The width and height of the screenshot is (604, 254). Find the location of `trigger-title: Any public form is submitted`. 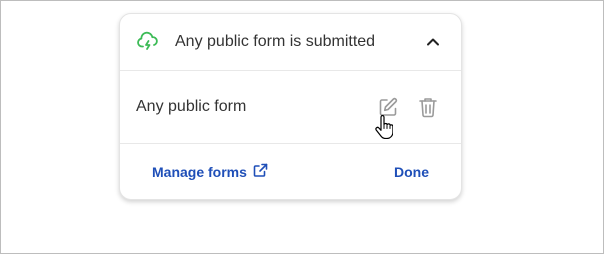

trigger-title: Any public form is submitted is located at coordinates (275, 41).